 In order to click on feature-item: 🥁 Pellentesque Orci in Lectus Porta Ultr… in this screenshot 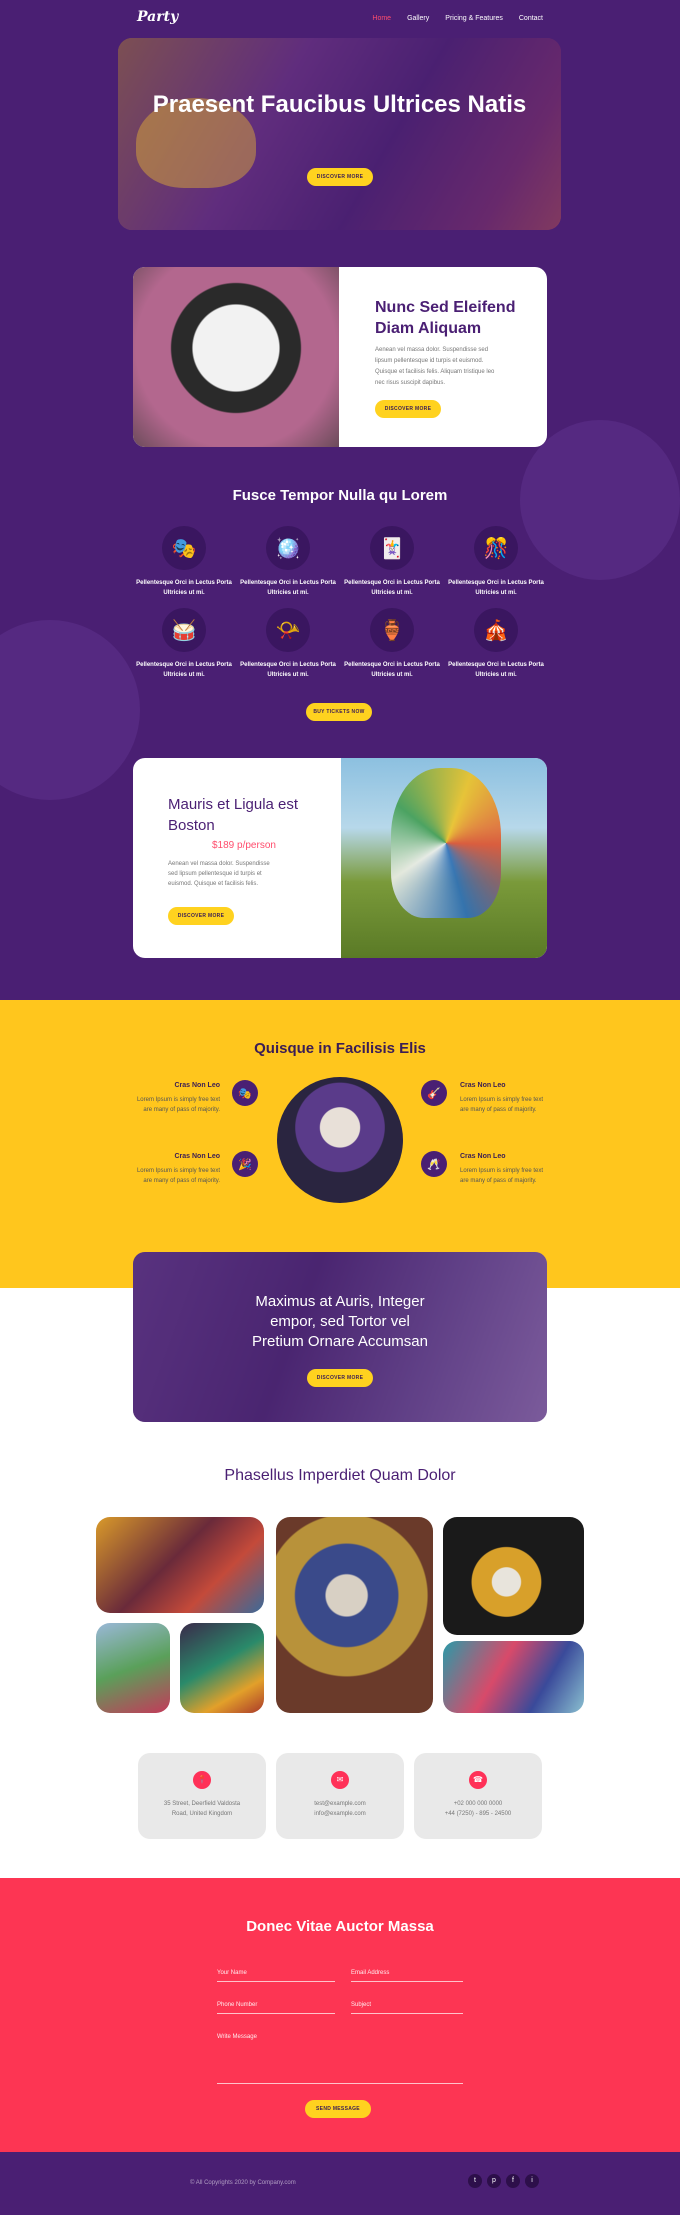, I will do `click(184, 644)`.